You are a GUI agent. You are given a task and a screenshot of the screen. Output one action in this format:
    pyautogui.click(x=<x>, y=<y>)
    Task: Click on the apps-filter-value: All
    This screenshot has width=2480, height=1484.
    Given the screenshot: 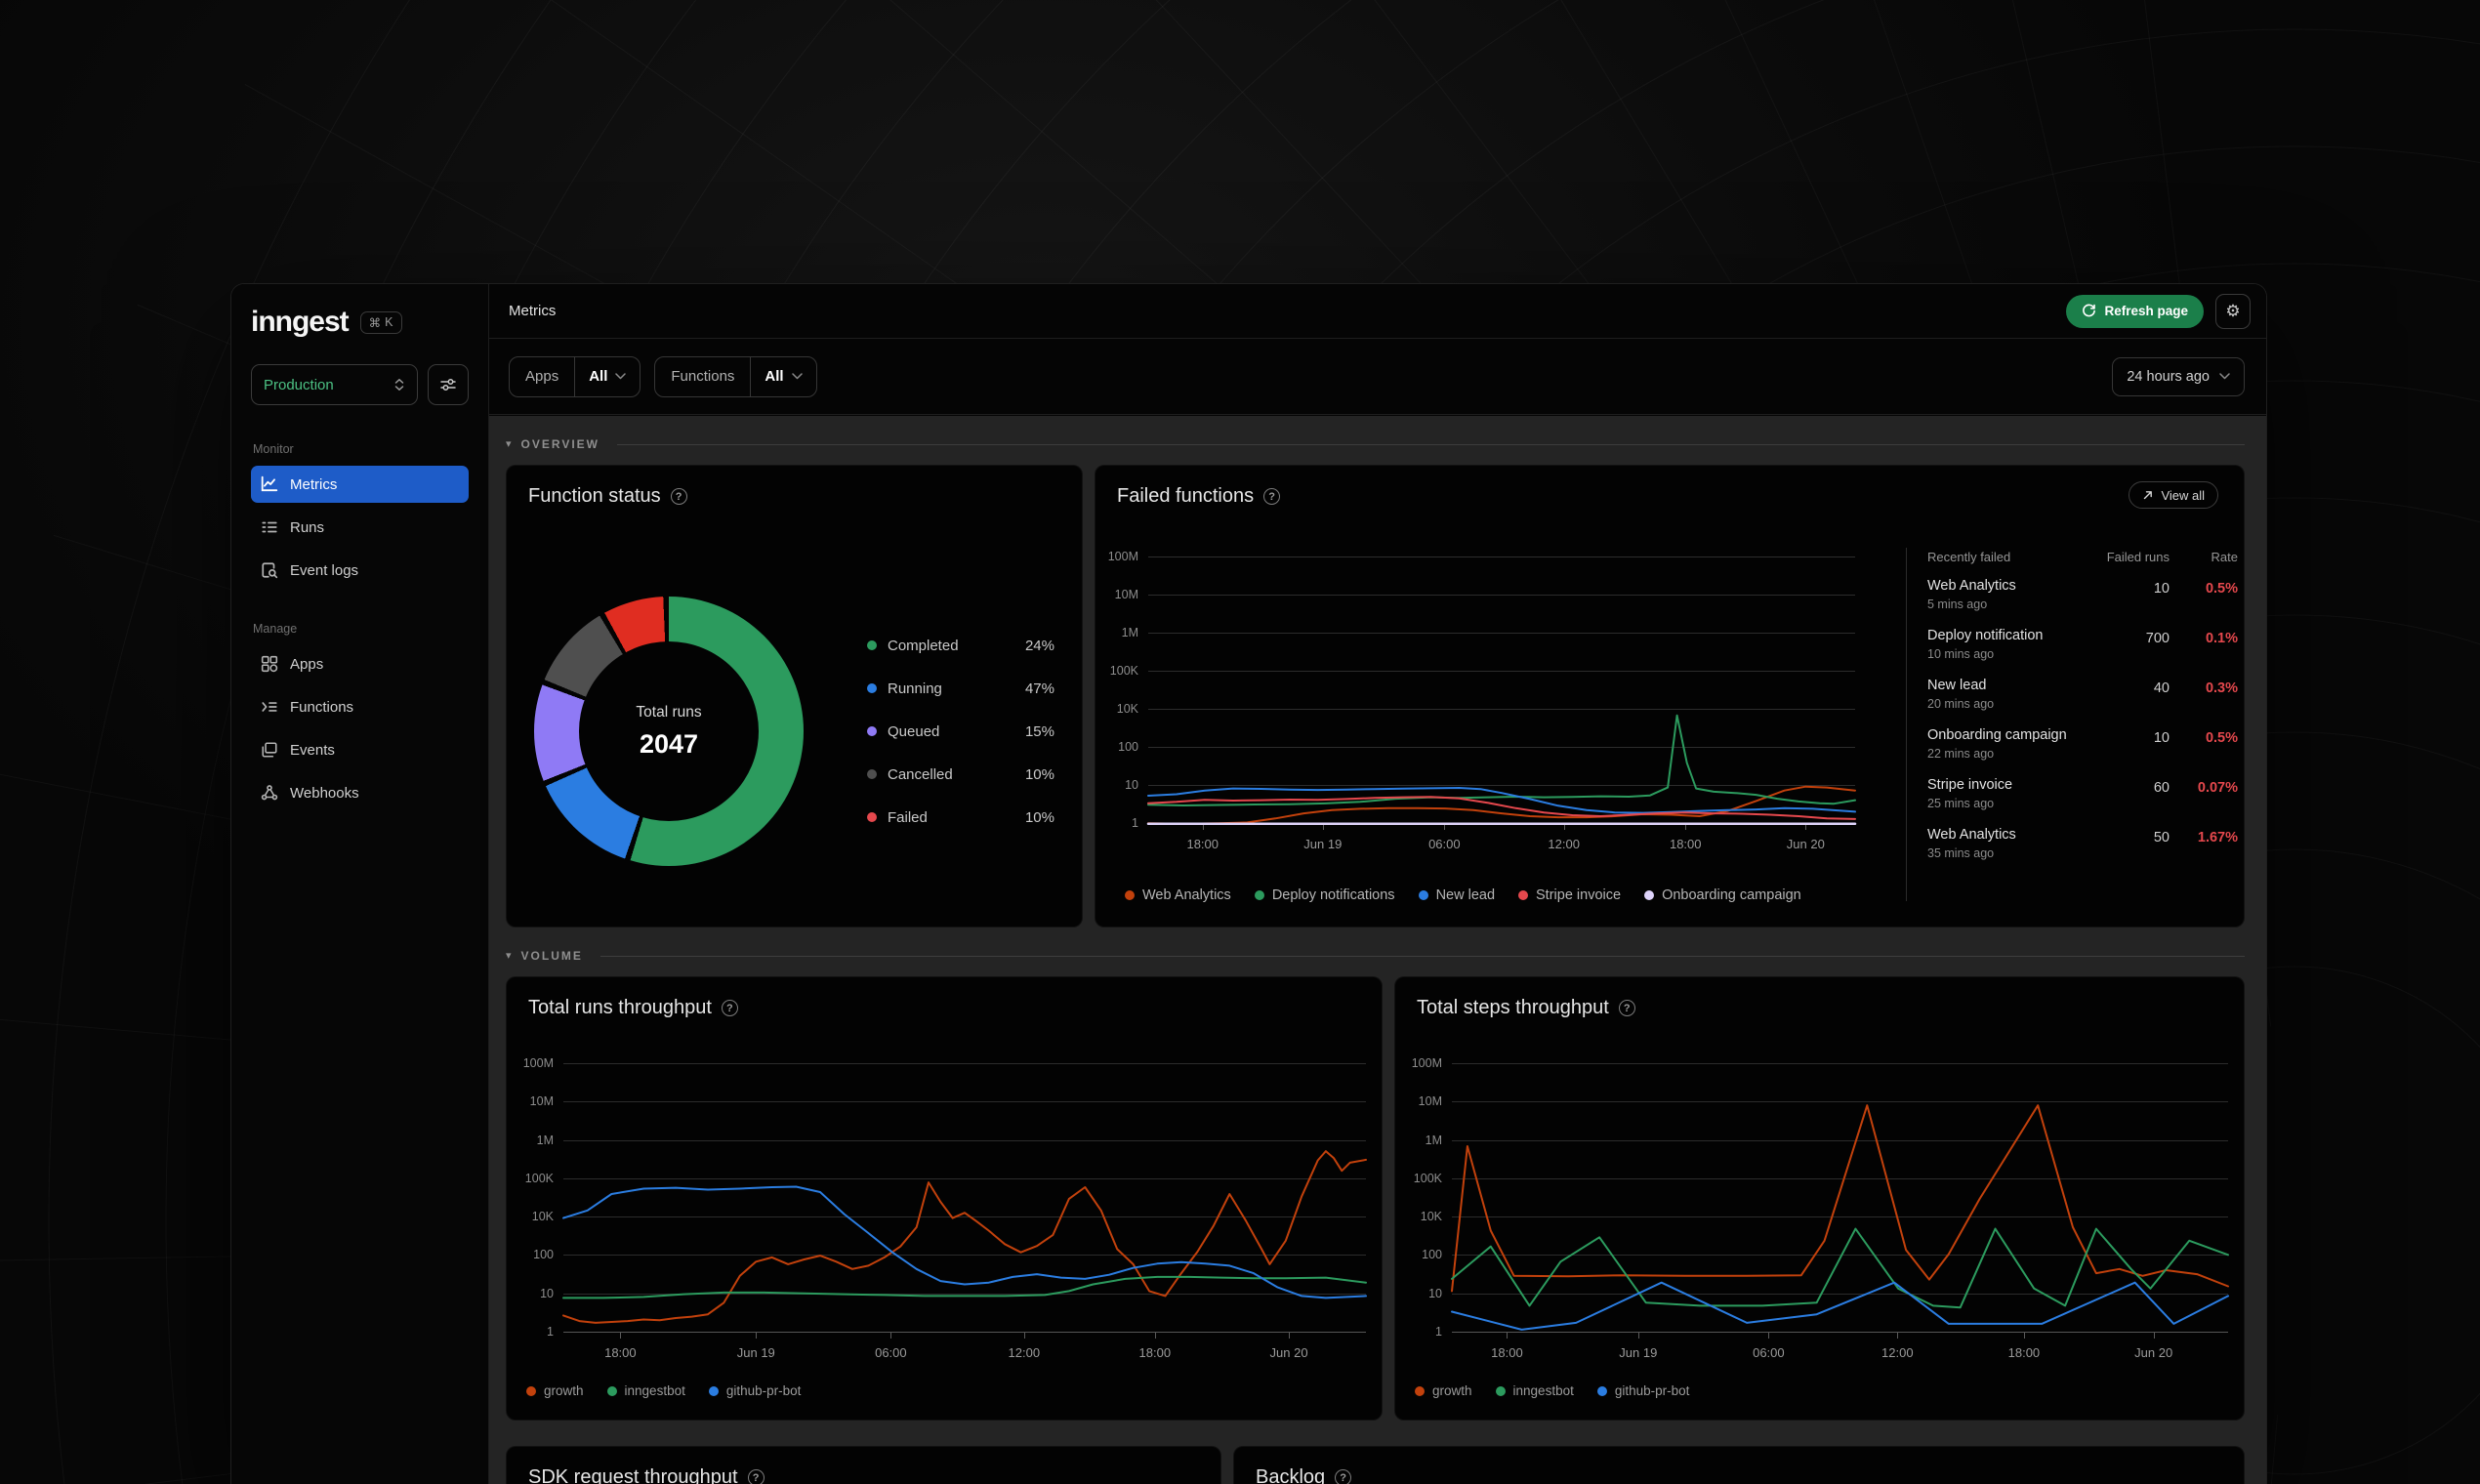 What is the action you would take?
    pyautogui.click(x=598, y=377)
    